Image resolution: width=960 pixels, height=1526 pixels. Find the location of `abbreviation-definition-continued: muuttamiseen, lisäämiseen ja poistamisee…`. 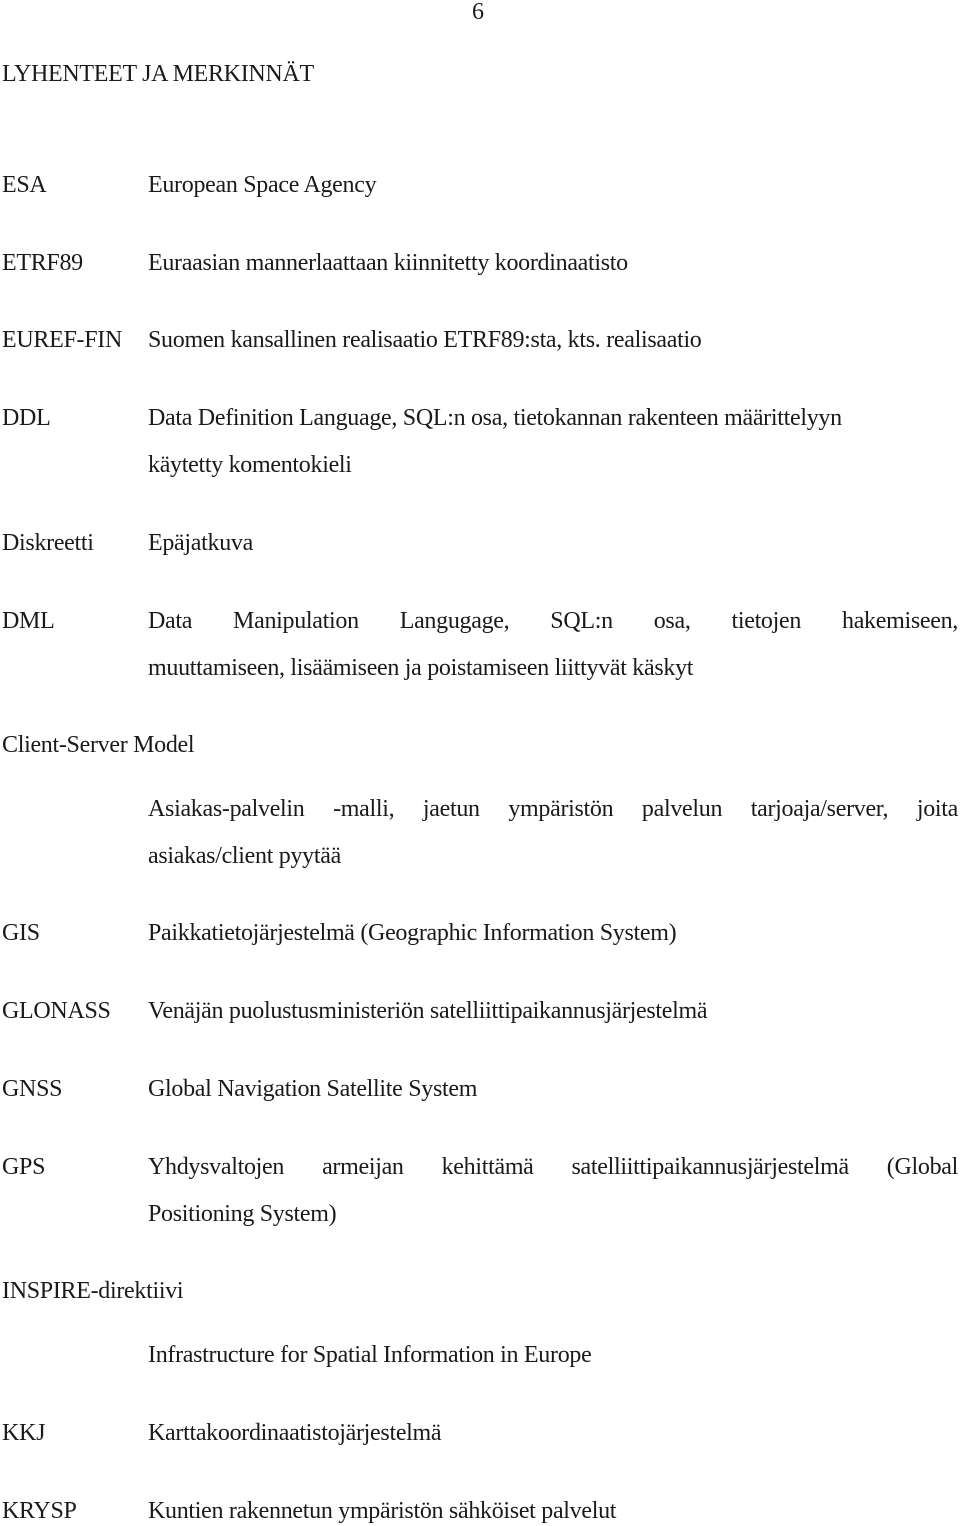

abbreviation-definition-continued: muuttamiseen, lisäämiseen ja poistamisee… is located at coordinates (421, 668).